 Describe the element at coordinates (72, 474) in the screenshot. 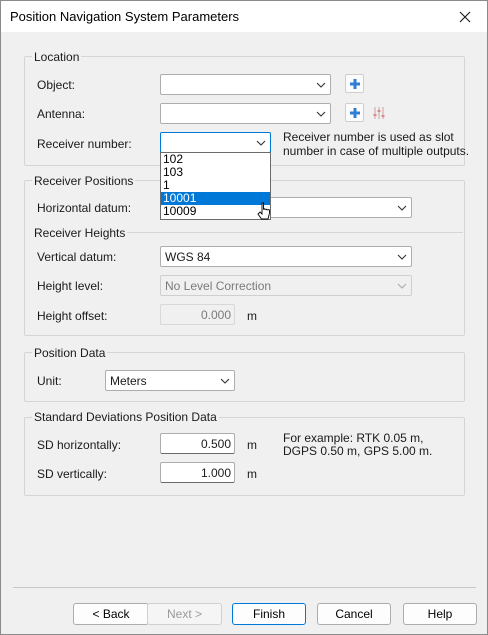

I see `sd-vertical-label: SD vertically:` at that location.